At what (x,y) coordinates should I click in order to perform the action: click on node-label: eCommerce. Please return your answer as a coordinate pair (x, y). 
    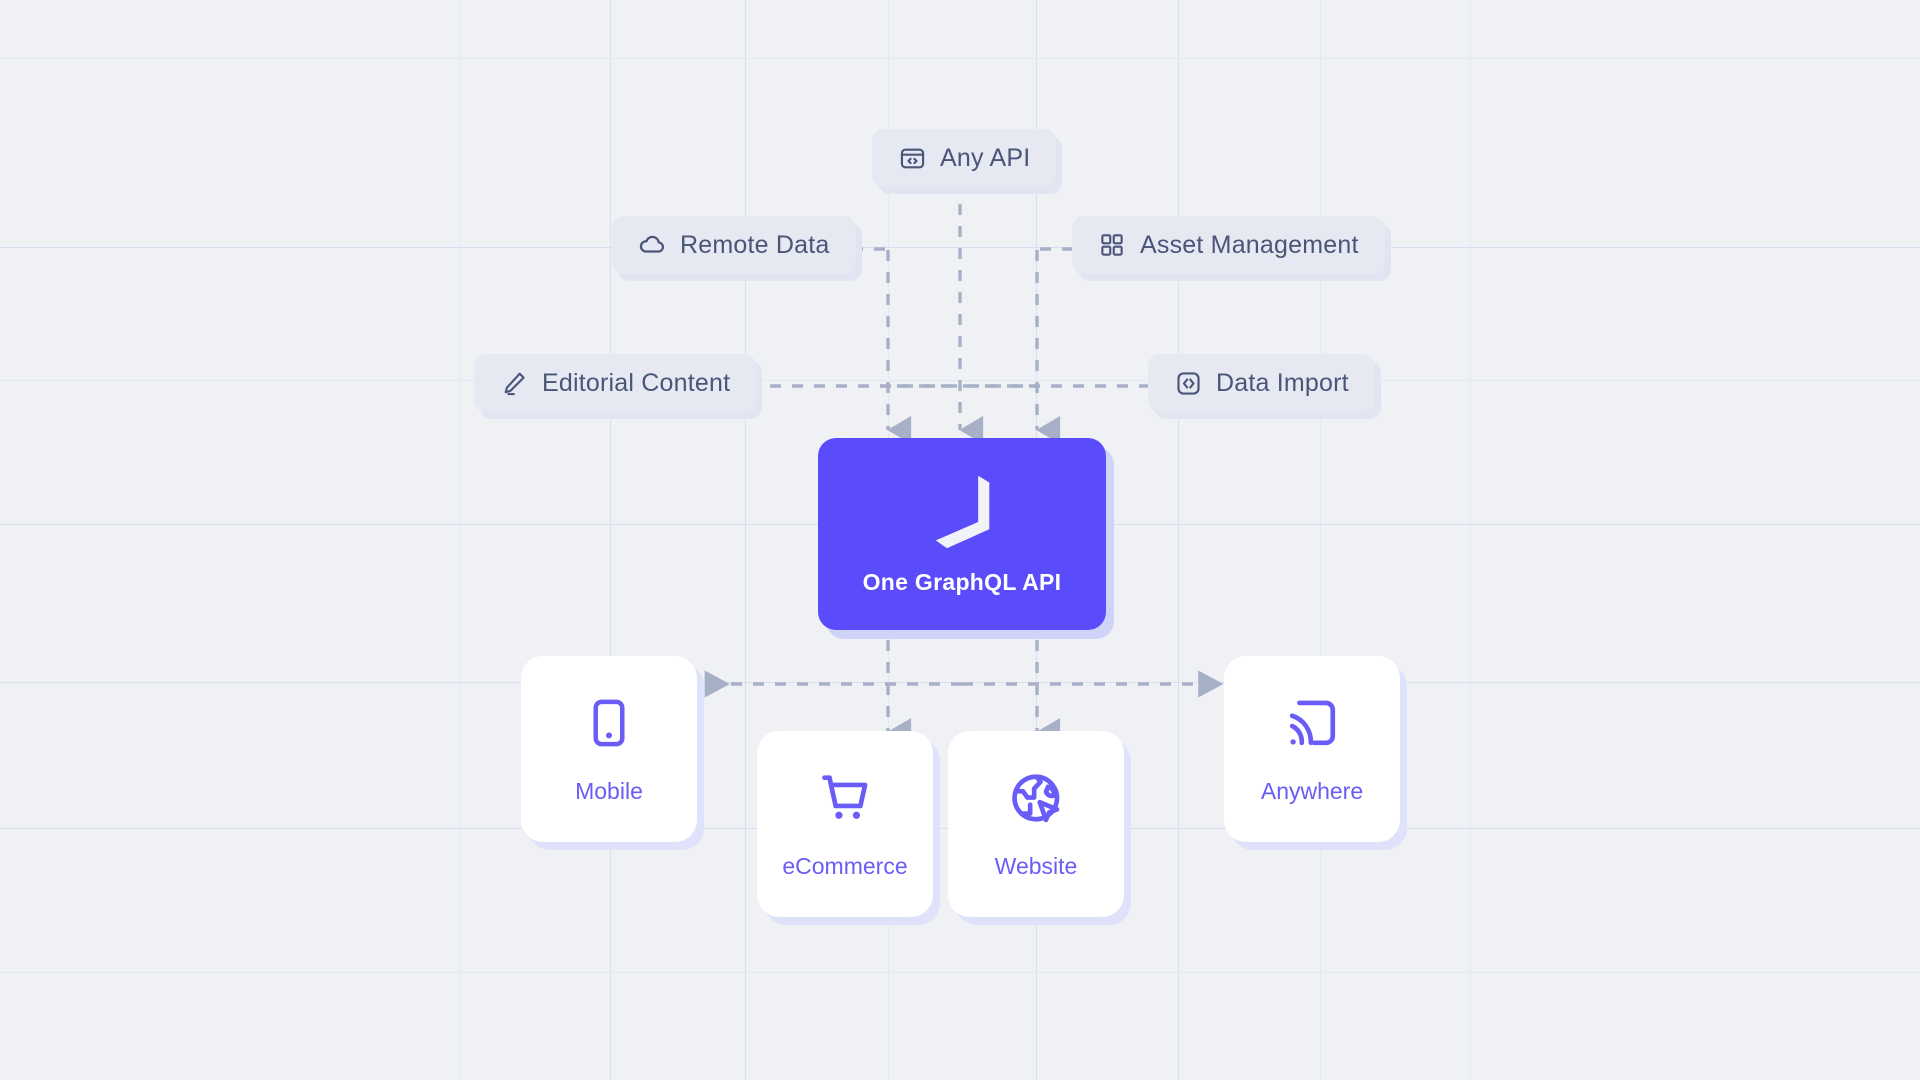
    Looking at the image, I should click on (845, 865).